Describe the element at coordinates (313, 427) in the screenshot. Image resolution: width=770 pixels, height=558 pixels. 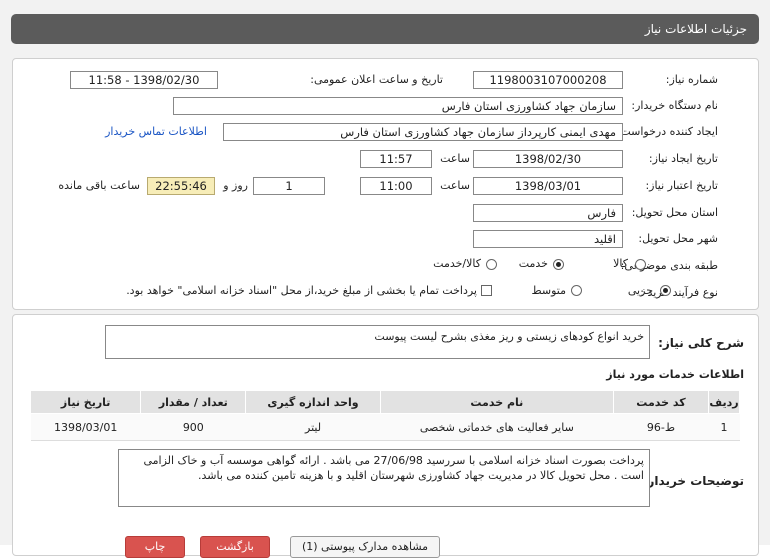
I see `cell-unit: لیتر` at that location.